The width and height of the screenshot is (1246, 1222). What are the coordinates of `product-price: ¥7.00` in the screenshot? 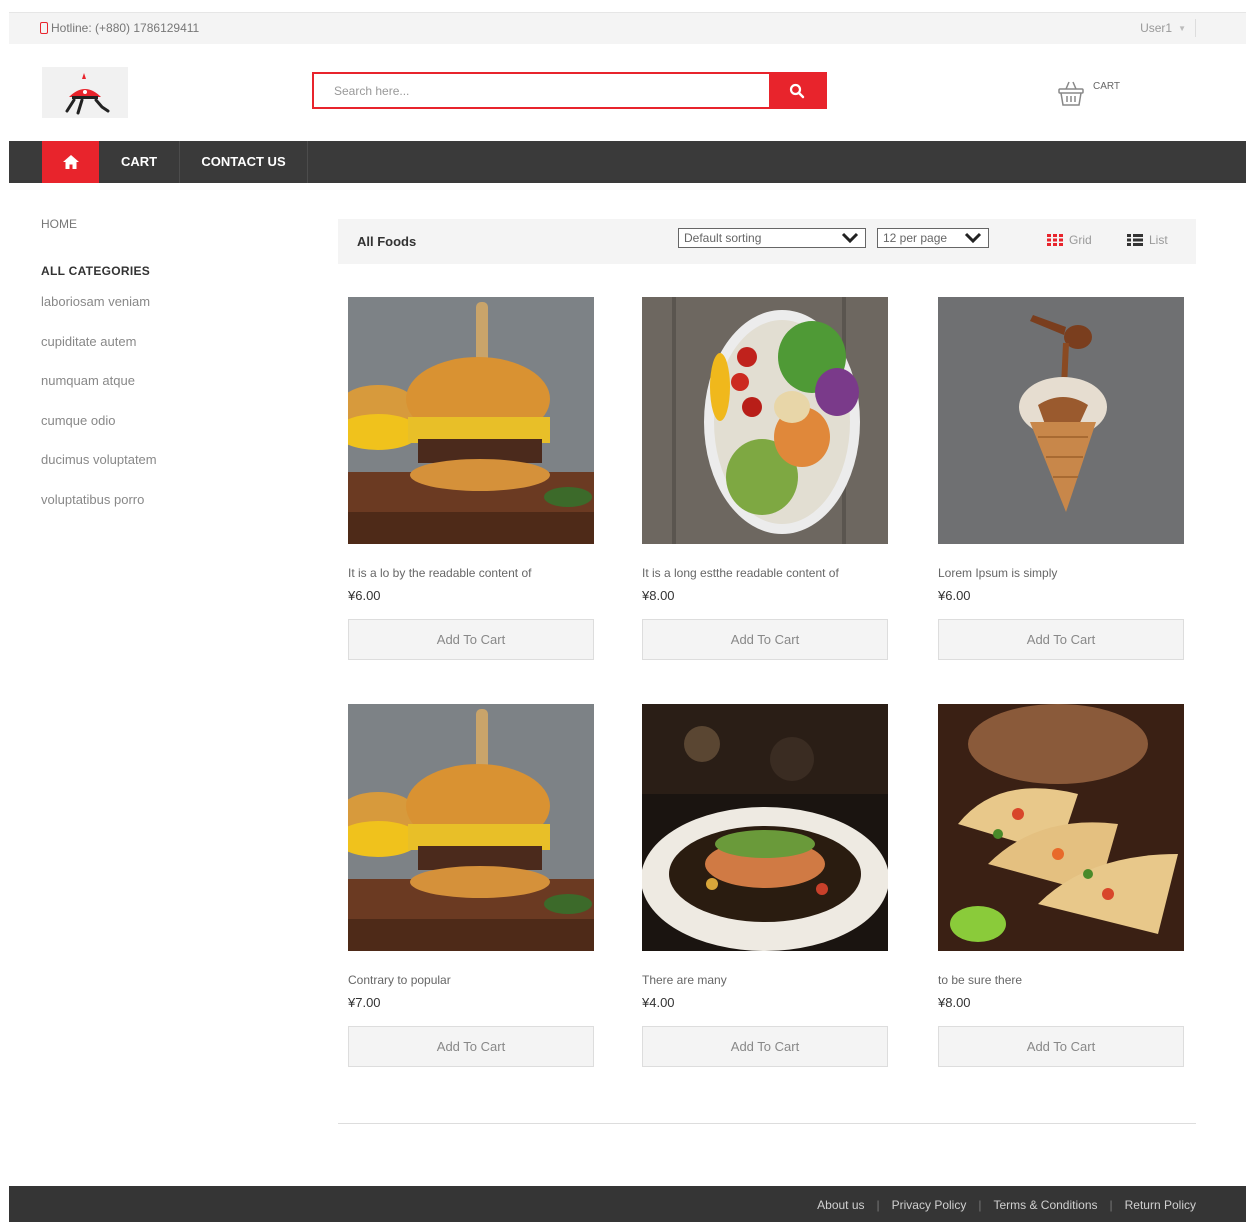 It's located at (364, 1002).